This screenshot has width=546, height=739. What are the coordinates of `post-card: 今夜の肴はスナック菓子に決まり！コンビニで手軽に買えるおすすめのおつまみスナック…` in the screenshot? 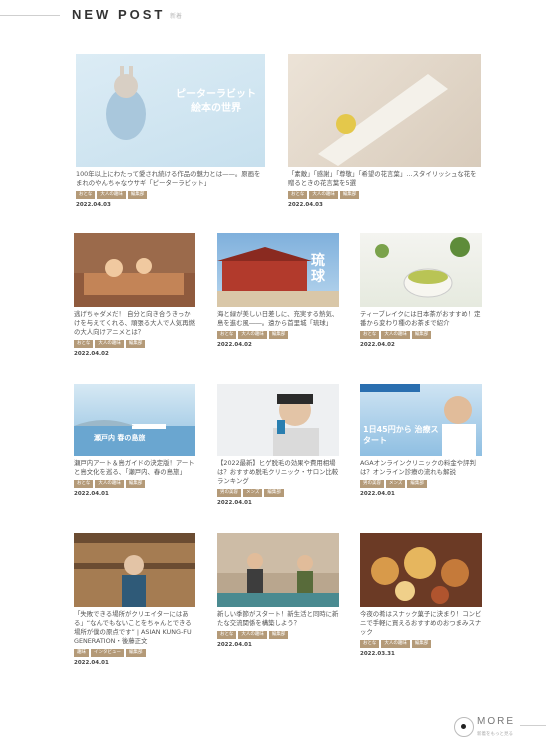 It's located at (421, 595).